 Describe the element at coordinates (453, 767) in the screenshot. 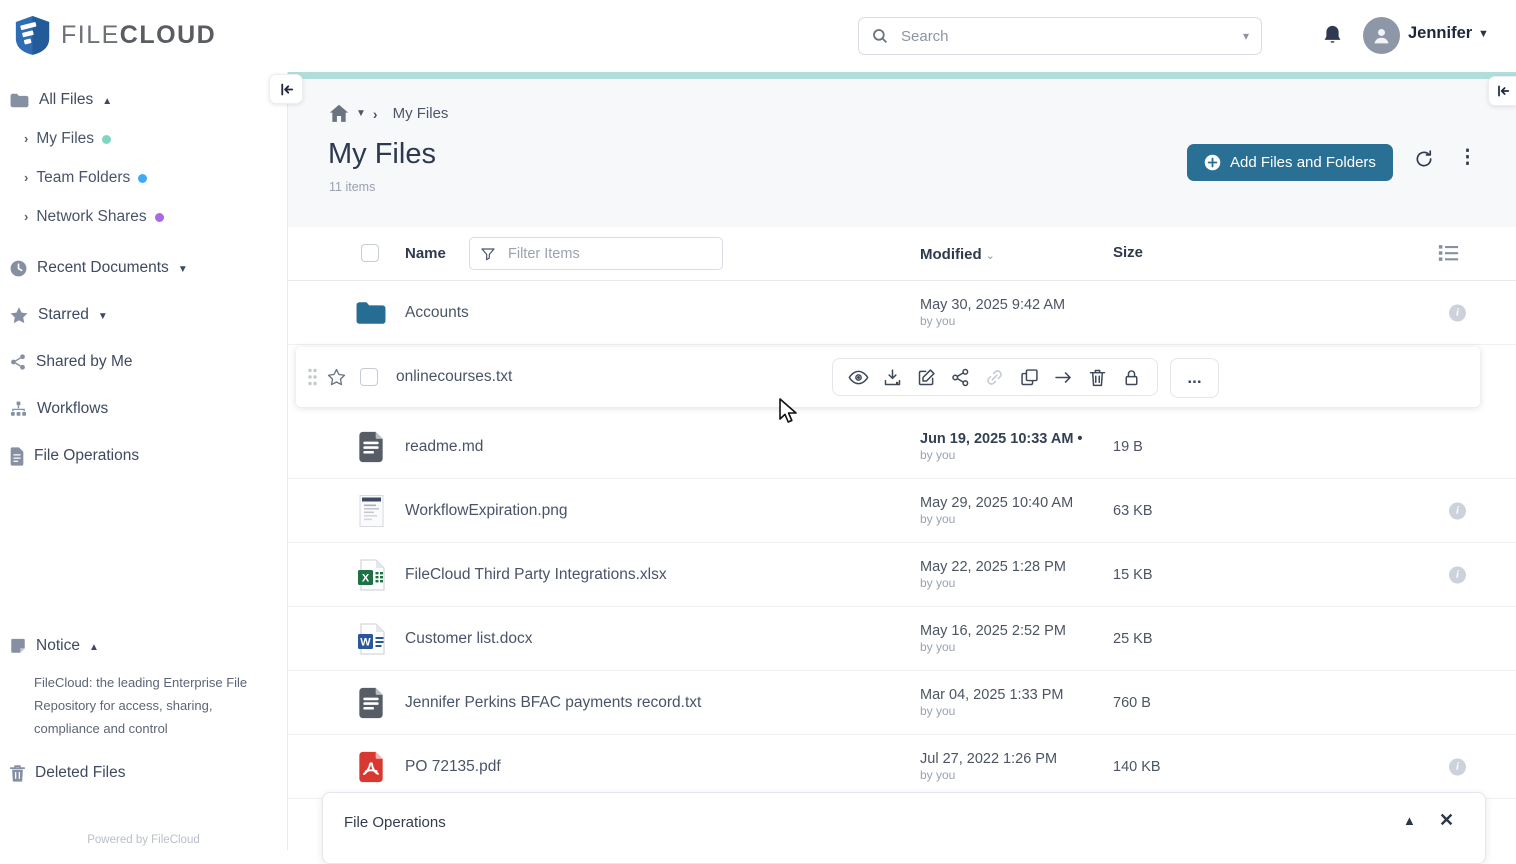

I see `file-name: PO 72135.pdf` at that location.